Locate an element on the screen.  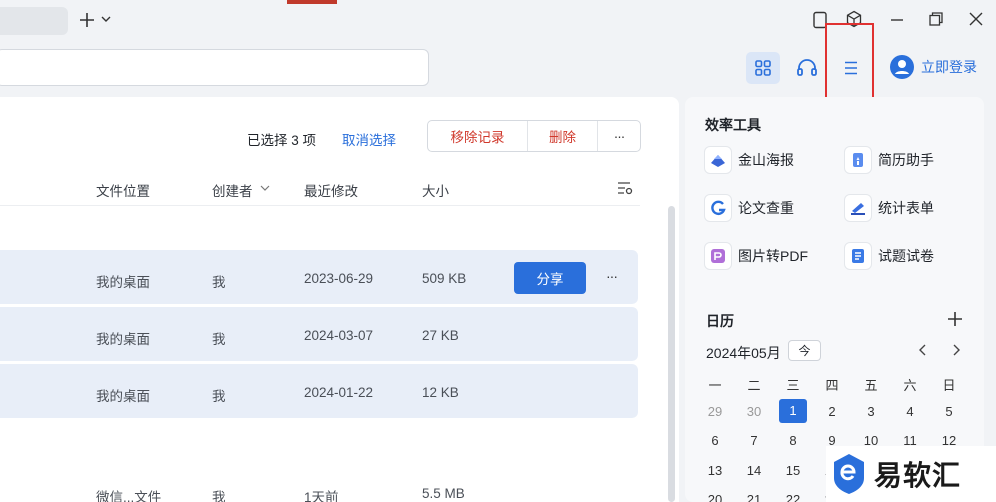
column-header-creator: 创建者 is located at coordinates (232, 190).